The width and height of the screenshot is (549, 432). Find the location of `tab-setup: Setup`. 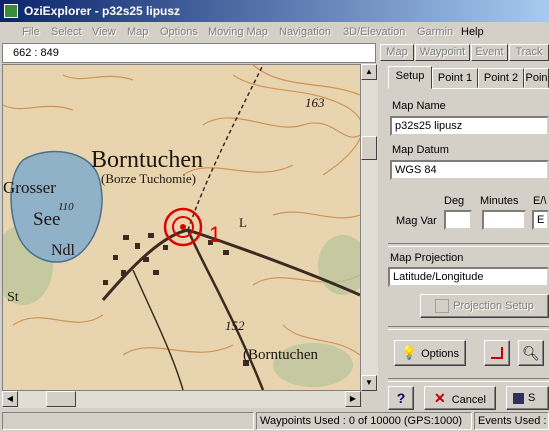

tab-setup: Setup is located at coordinates (410, 77).